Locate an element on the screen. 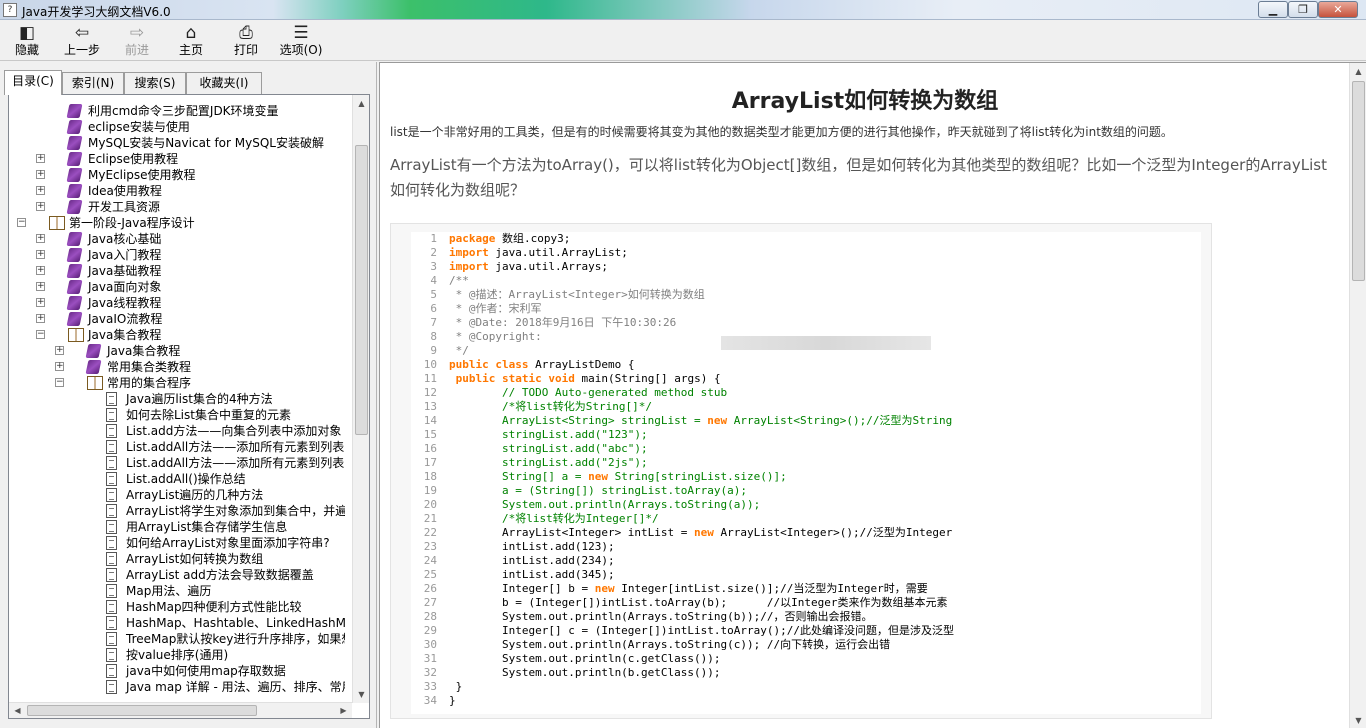  tree-horizontal-scrollbar: ◀ ▶ is located at coordinates (180, 710).